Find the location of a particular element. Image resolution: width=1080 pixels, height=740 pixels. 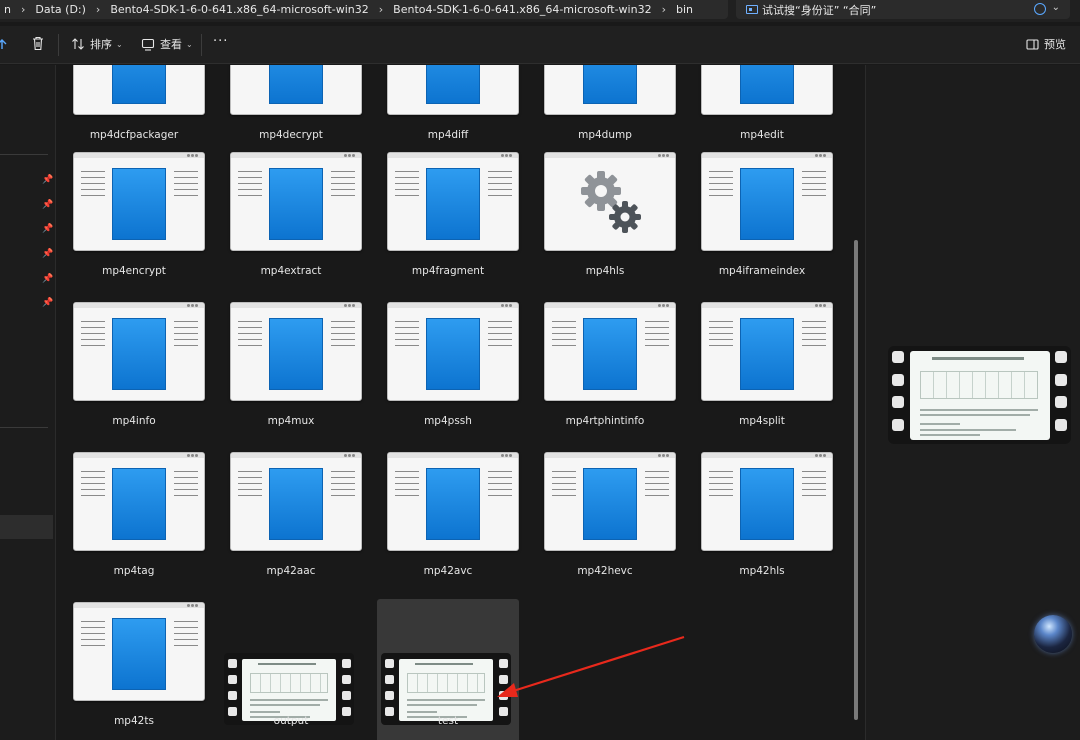

video-frame is located at coordinates (980, 395).